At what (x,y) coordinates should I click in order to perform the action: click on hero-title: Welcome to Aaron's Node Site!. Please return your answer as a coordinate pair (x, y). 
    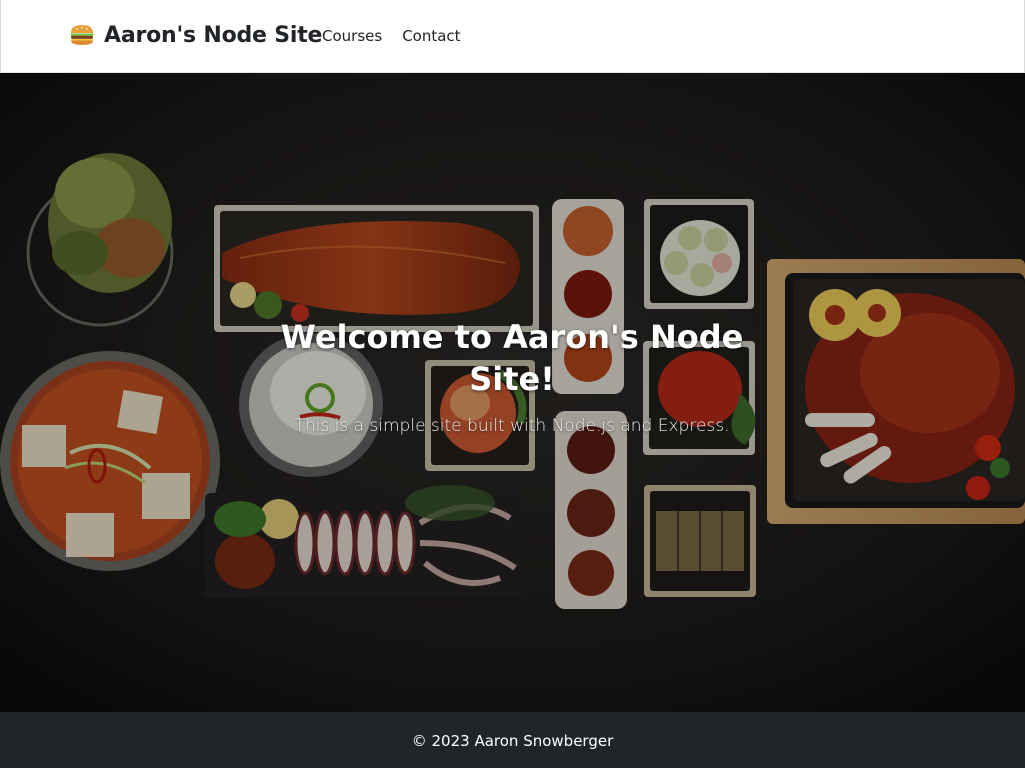
    Looking at the image, I should click on (512, 358).